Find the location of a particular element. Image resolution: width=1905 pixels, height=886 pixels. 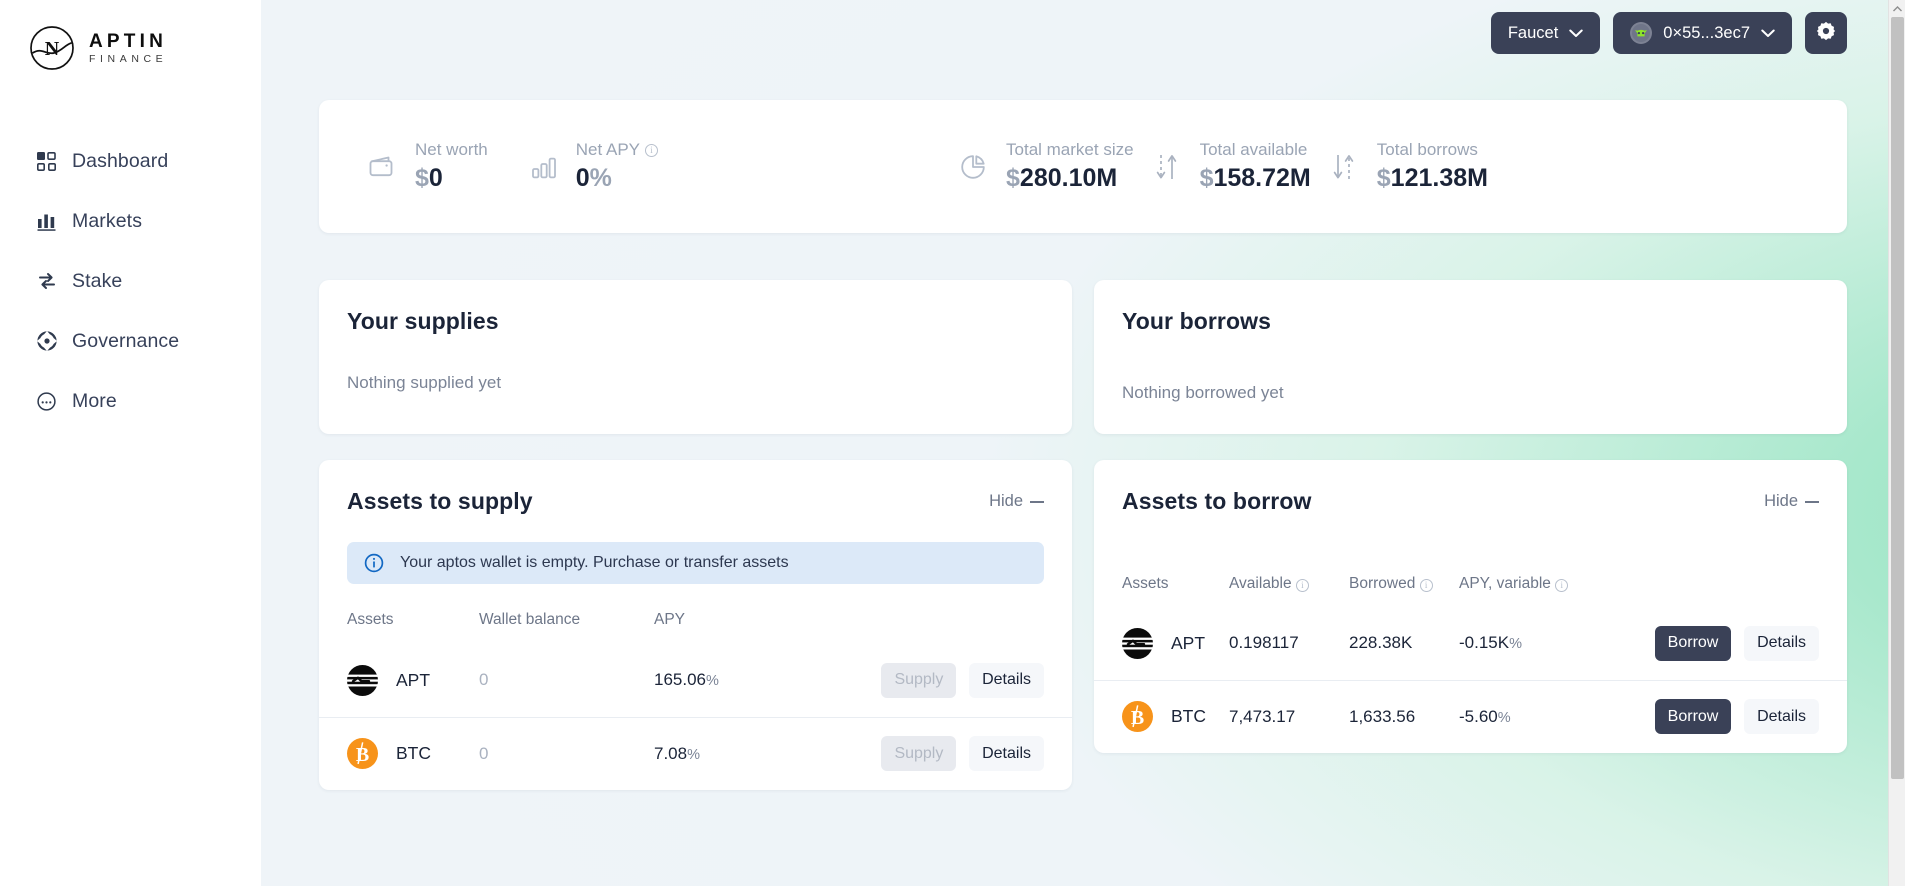

stat-value: $158.72M is located at coordinates (1255, 178).